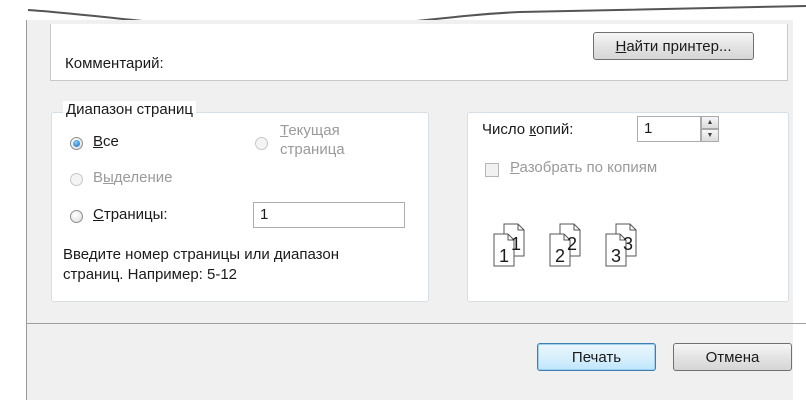 The image size is (806, 400). What do you see at coordinates (312, 149) in the screenshot?
I see `radio-current-line2: страница` at bounding box center [312, 149].